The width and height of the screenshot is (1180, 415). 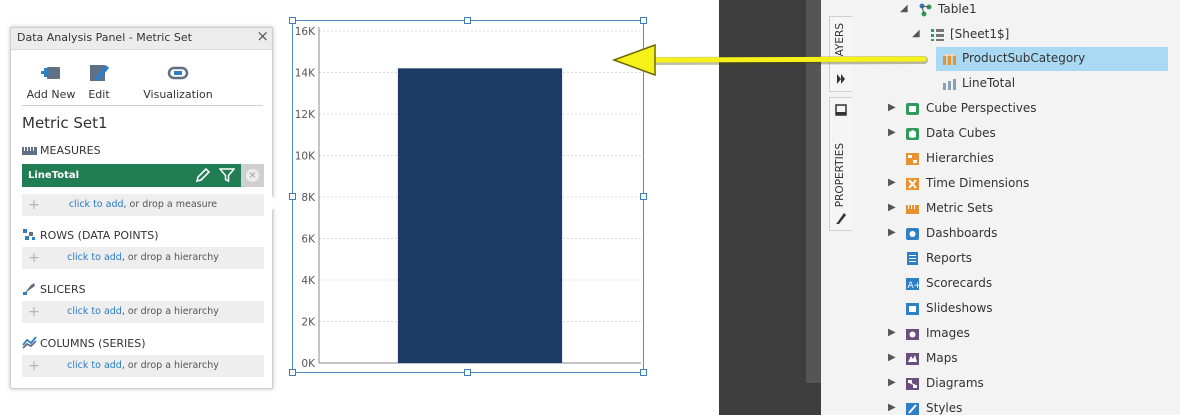 I want to click on annotation-arrow-layer, so click(x=769, y=60).